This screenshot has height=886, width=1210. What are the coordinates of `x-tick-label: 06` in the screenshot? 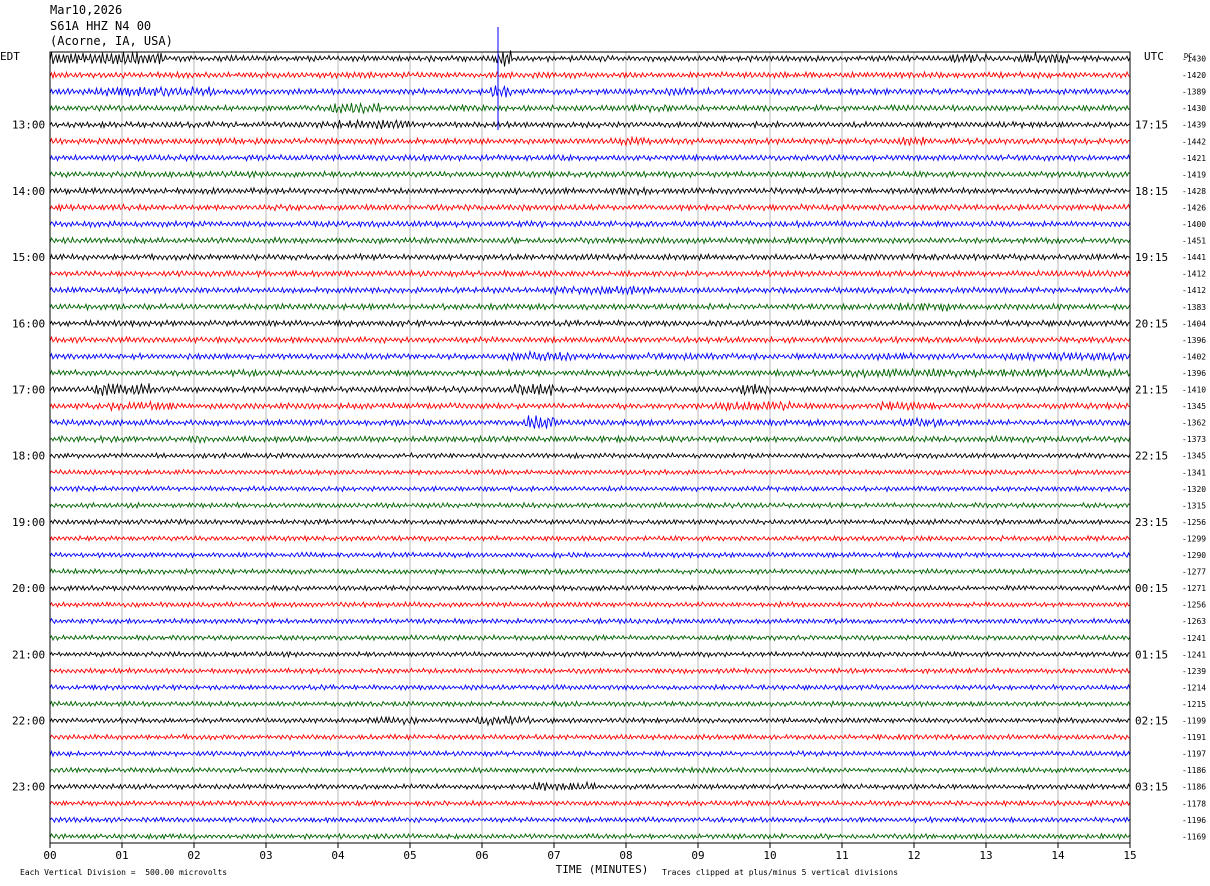 It's located at (481, 855).